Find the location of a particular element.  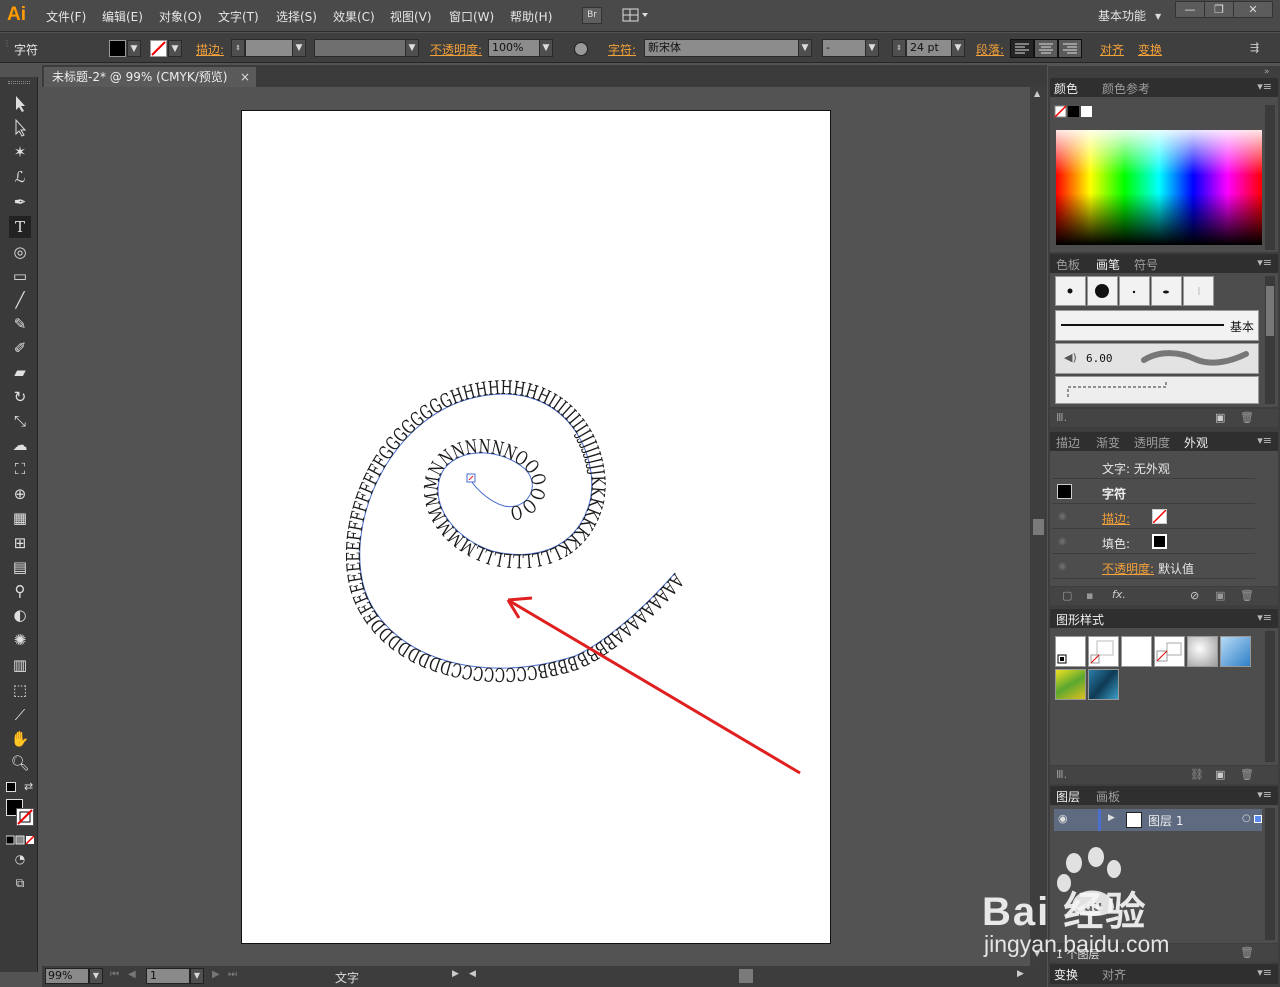

restore-button: ❐ is located at coordinates (1219, 9).